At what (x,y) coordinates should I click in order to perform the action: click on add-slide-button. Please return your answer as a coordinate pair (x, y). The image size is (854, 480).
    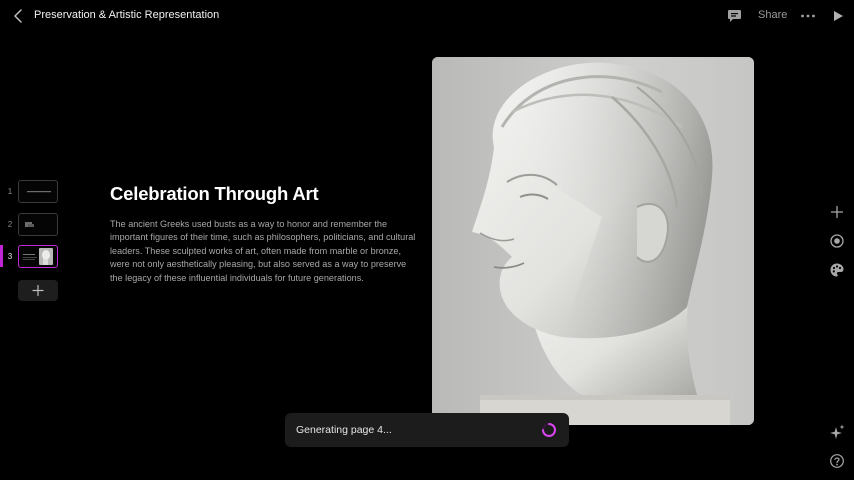
    Looking at the image, I should click on (38, 290).